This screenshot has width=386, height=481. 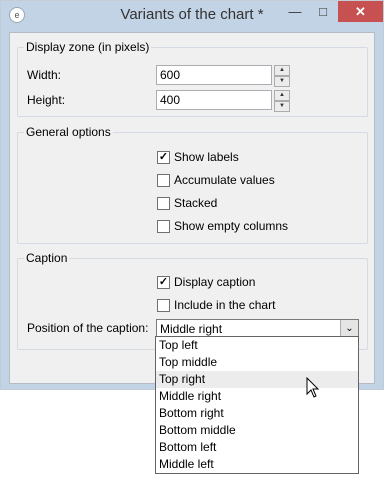 I want to click on show-labels-label: Show labels, so click(x=206, y=157).